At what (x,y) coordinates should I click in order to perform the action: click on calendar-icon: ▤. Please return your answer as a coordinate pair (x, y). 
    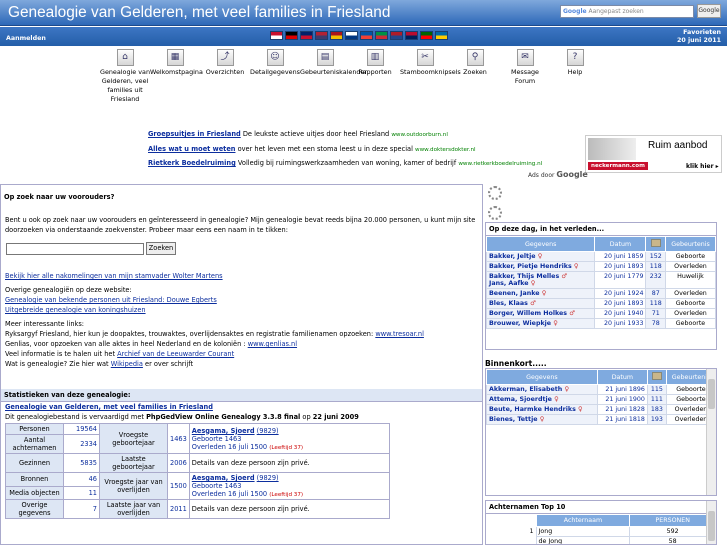
    Looking at the image, I should click on (325, 57).